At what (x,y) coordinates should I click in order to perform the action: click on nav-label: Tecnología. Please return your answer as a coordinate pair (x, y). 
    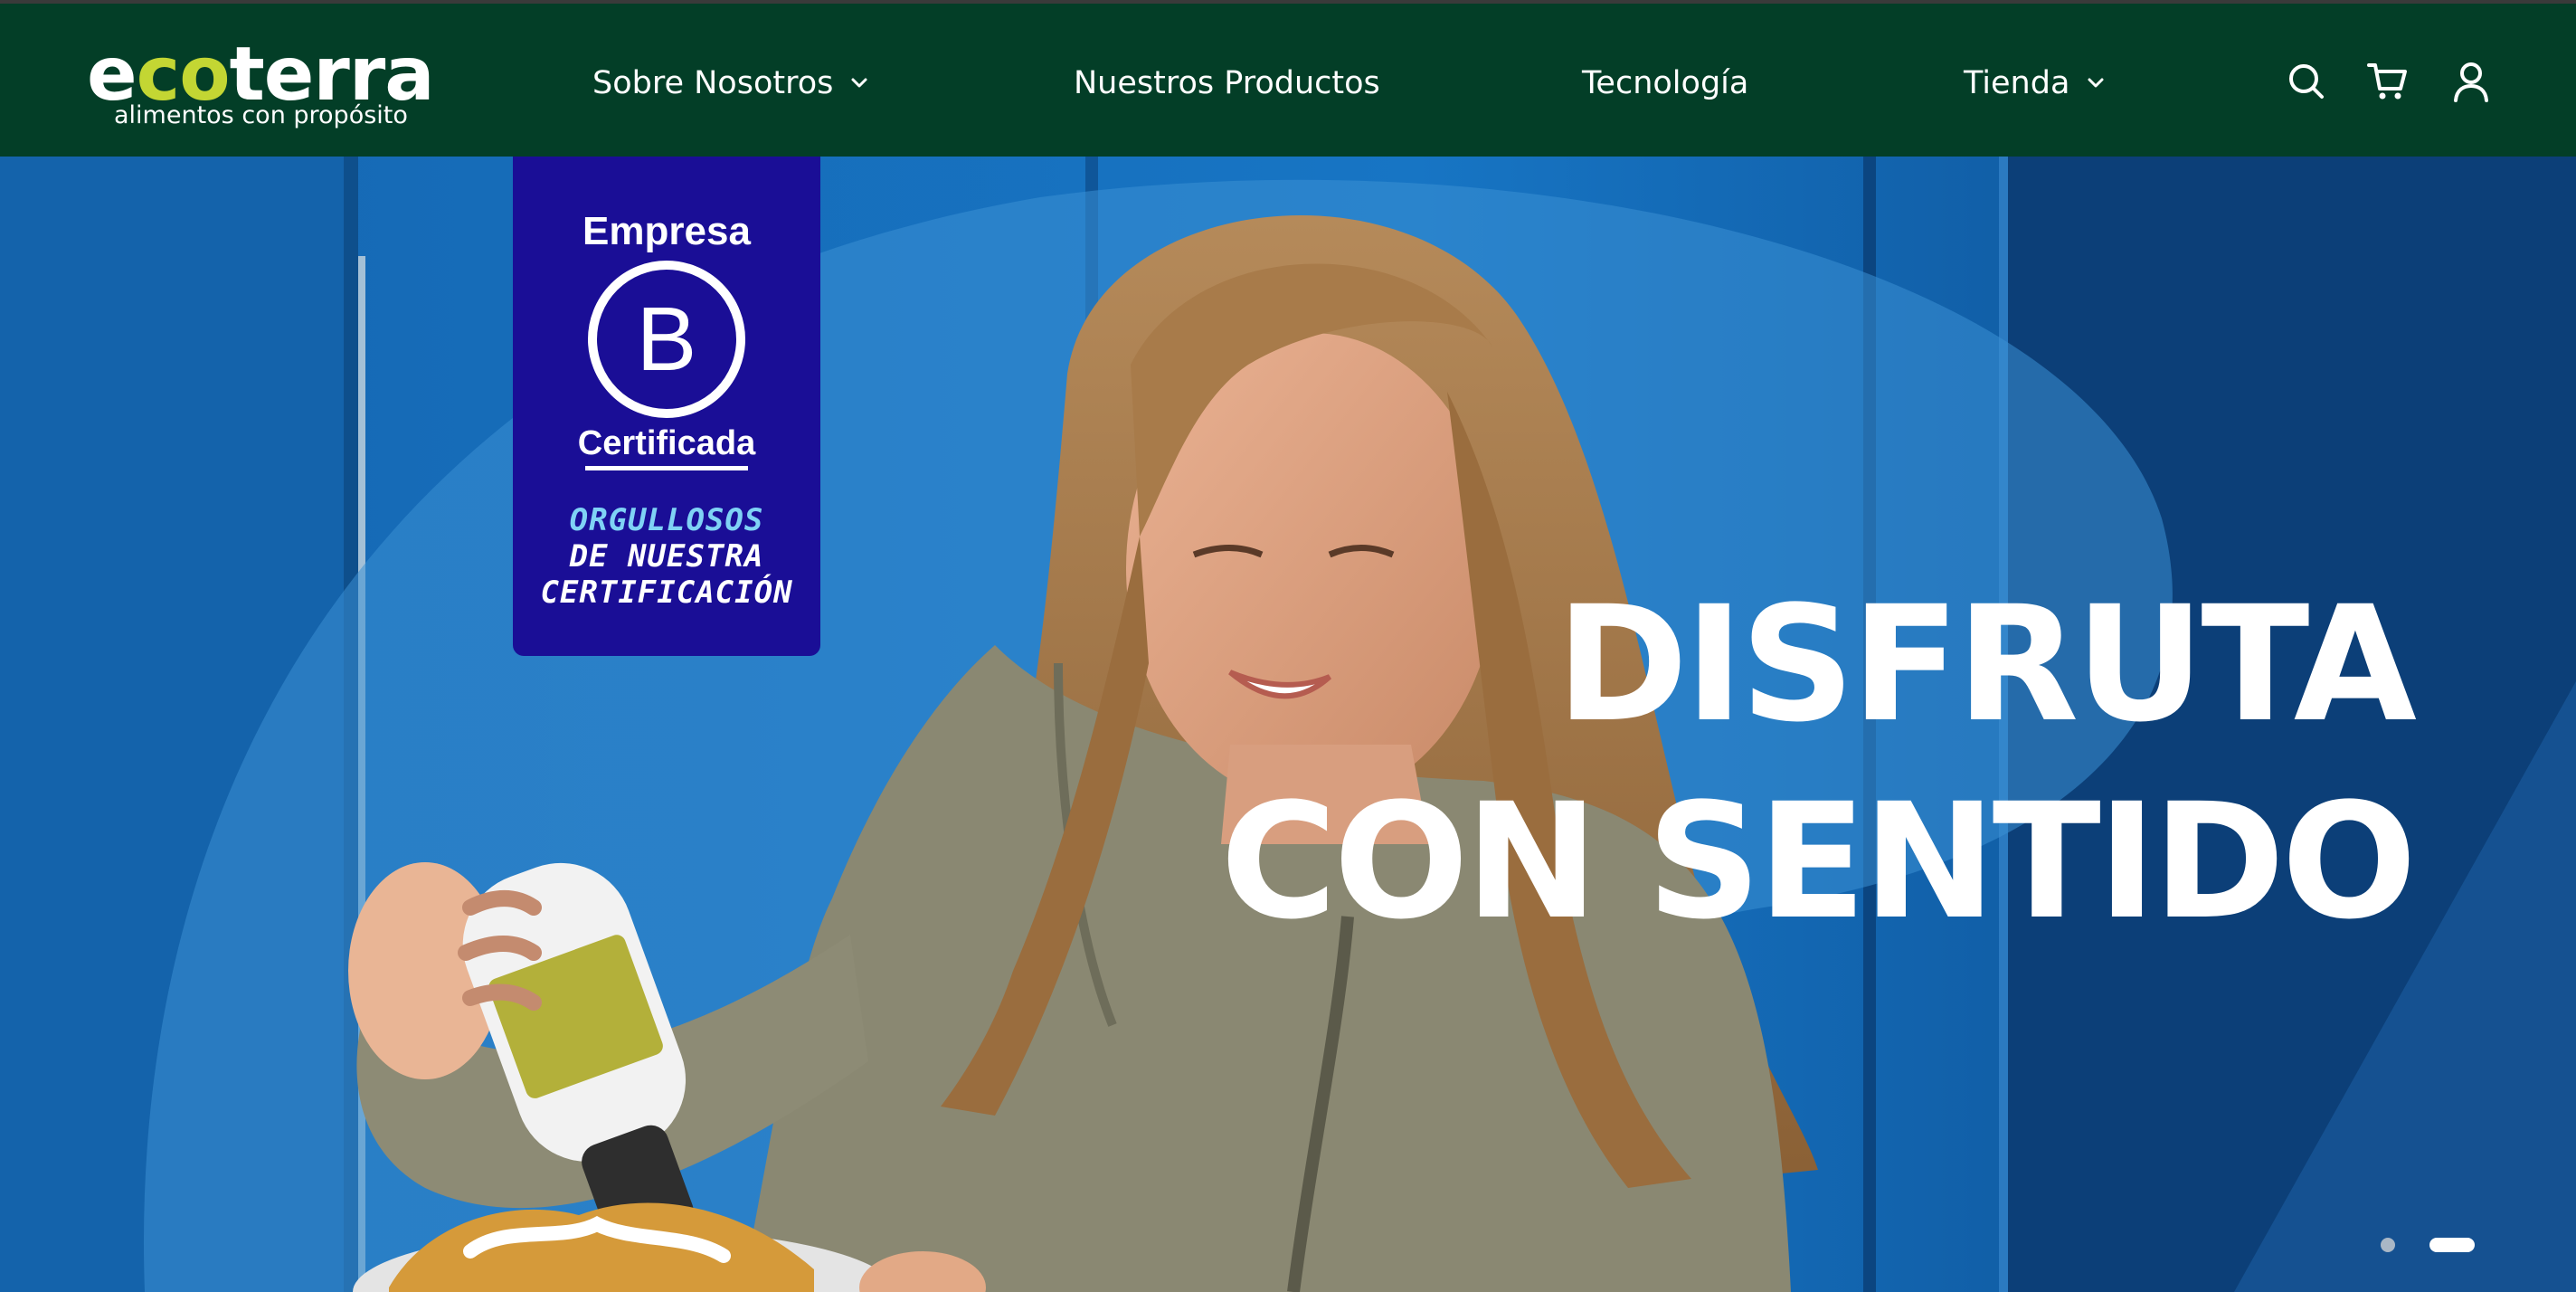
    Looking at the image, I should click on (1665, 83).